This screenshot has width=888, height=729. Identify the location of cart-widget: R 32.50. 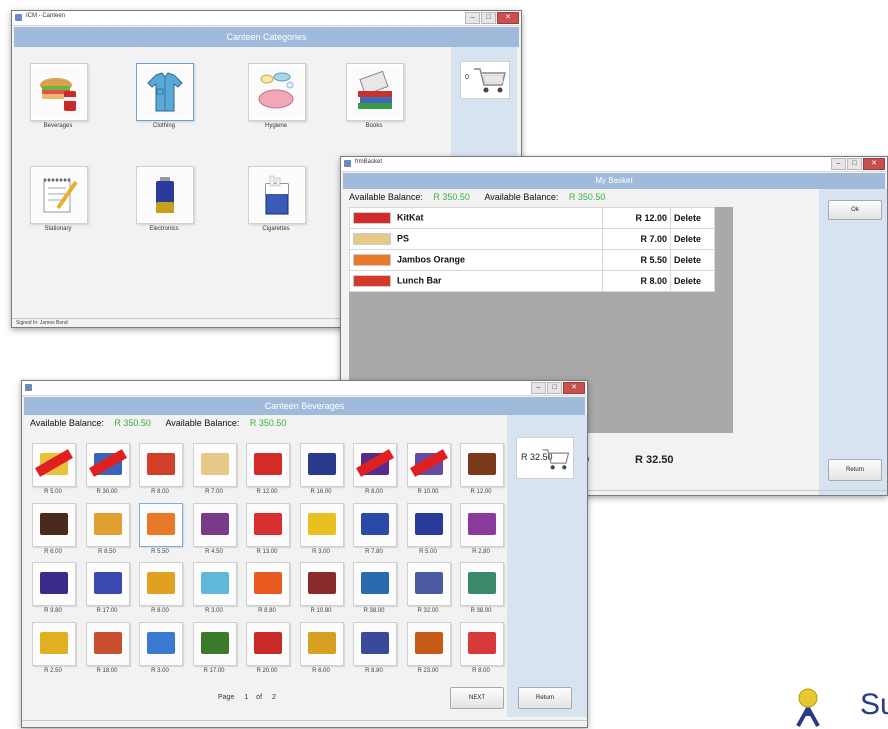
(545, 458).